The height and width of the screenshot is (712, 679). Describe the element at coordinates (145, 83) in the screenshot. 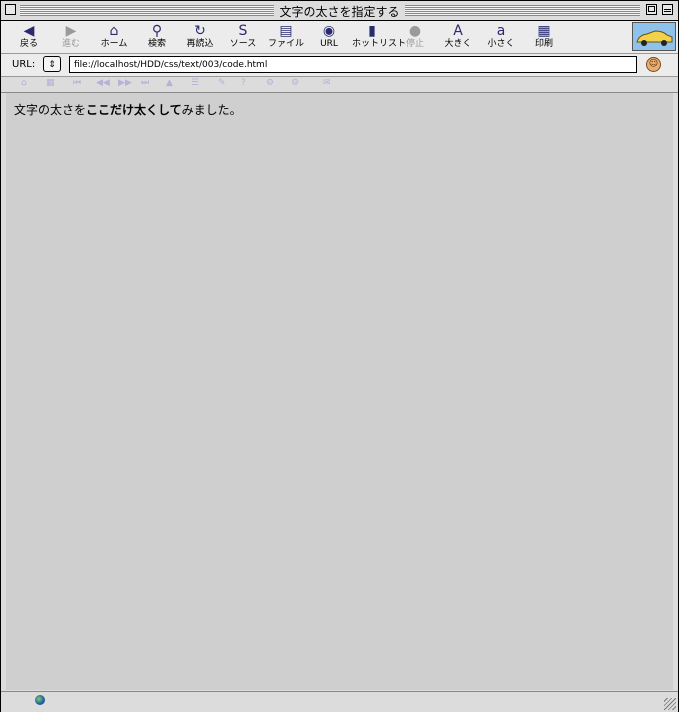

I see `nav-last-icon: ⏭` at that location.